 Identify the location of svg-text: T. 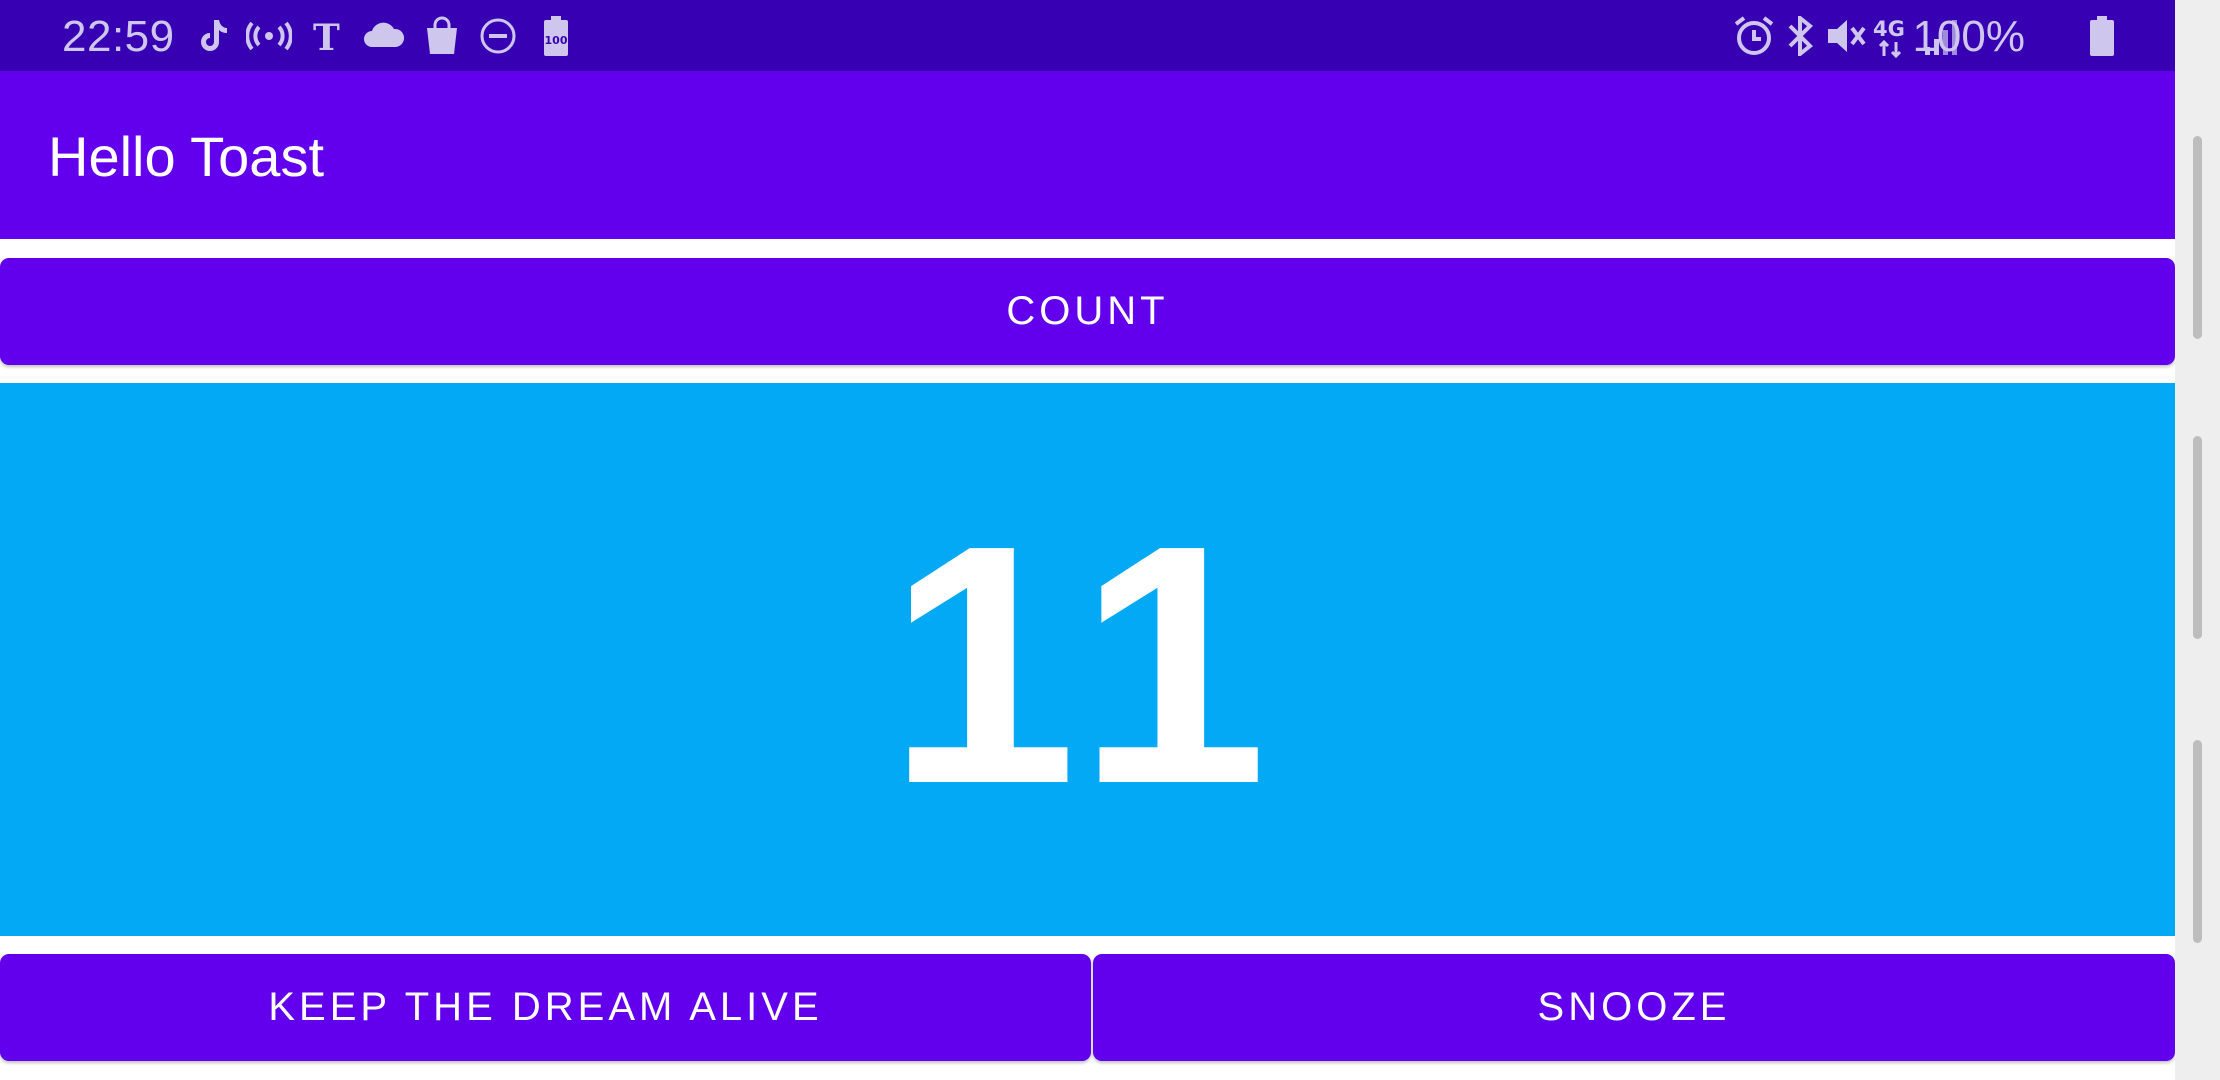
(326, 36).